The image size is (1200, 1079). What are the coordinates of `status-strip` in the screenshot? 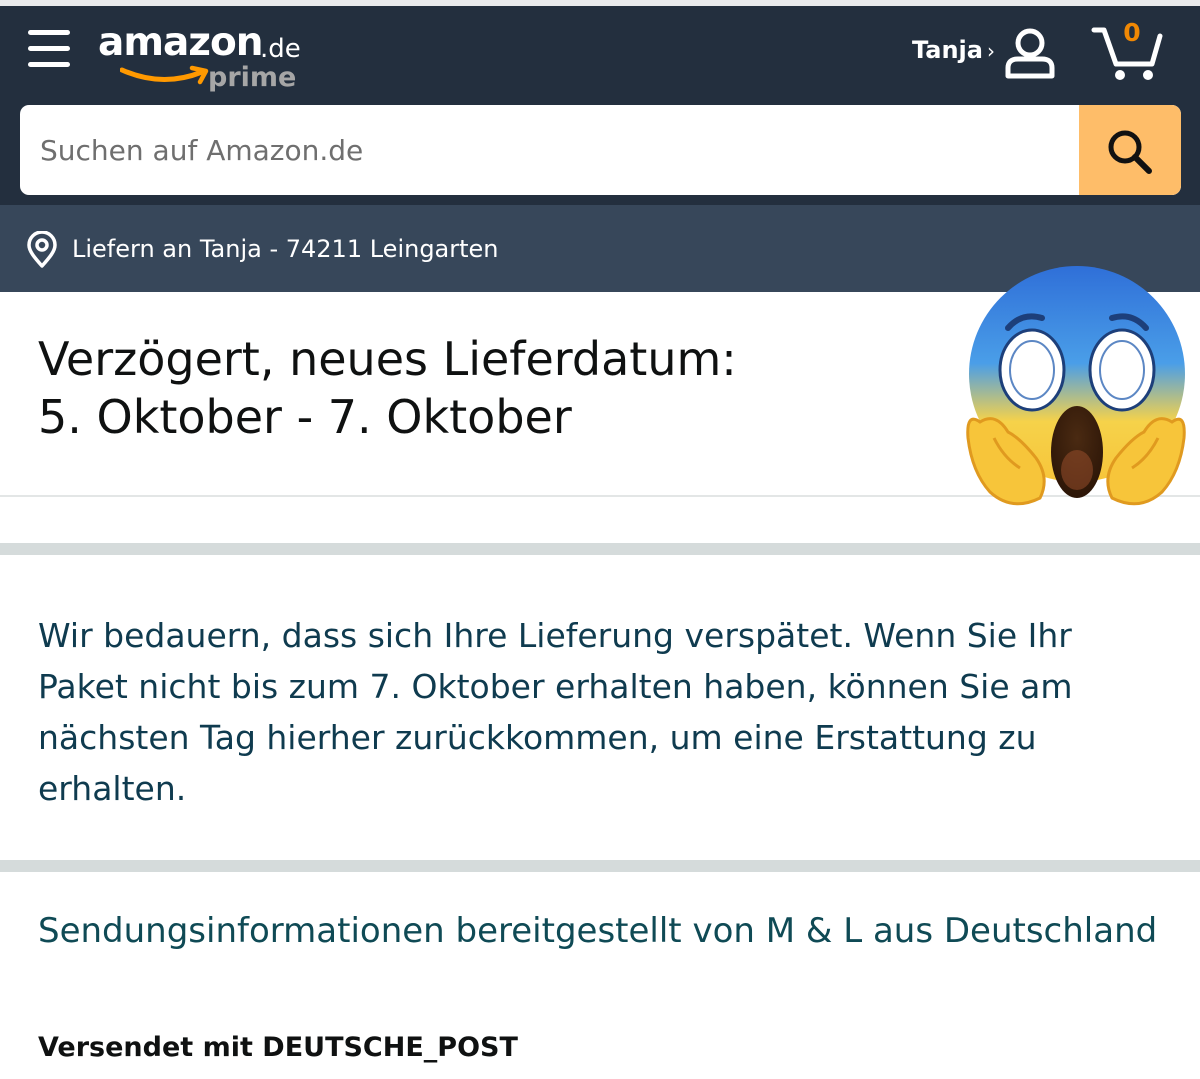 It's located at (600, 3).